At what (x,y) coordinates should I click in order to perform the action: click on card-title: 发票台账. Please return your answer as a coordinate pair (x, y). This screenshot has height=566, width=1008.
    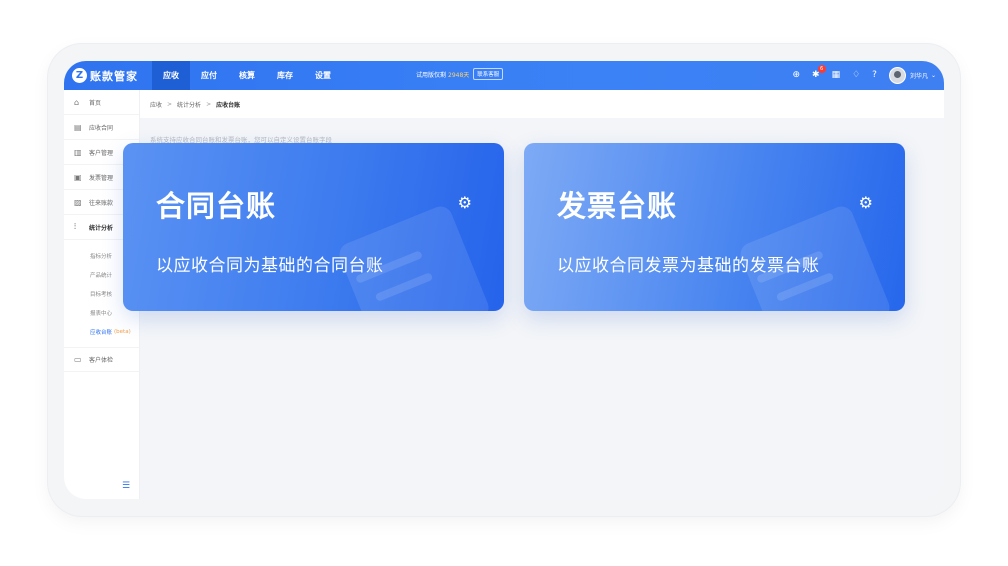
    Looking at the image, I should click on (617, 206).